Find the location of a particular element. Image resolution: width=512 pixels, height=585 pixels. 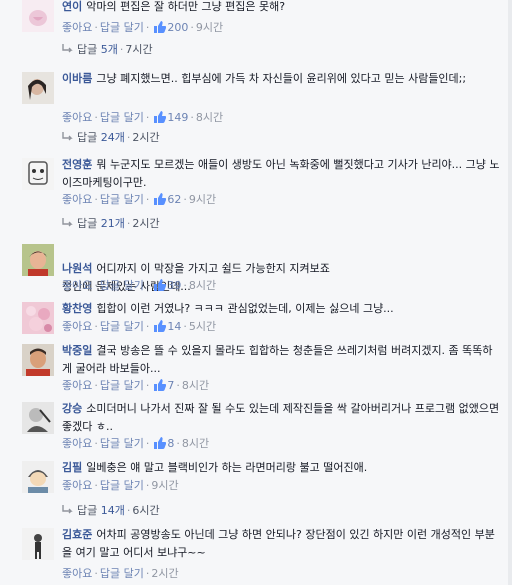

commenter-name: 김필 is located at coordinates (72, 467).